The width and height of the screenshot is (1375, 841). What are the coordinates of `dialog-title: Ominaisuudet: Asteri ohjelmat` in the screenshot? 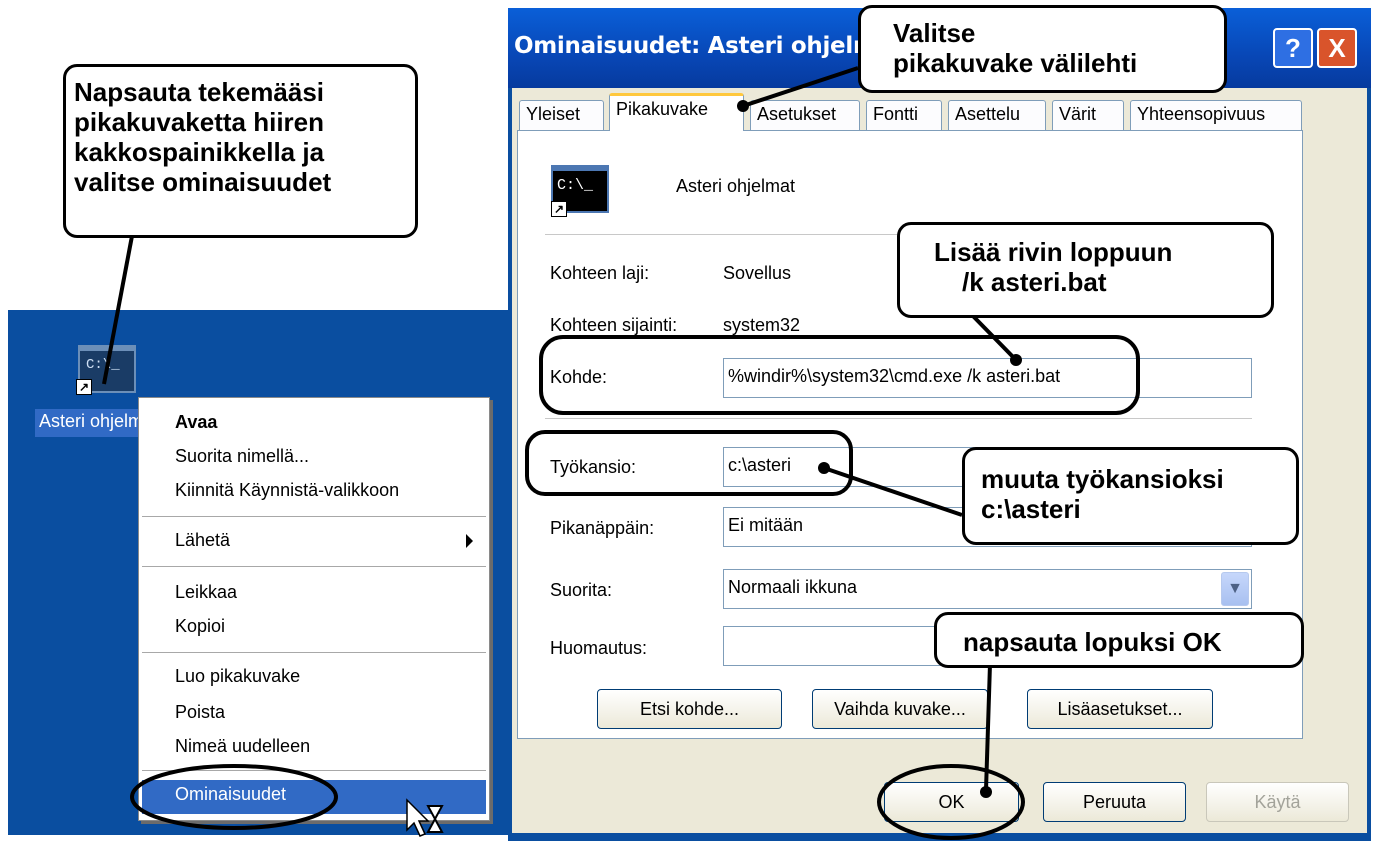 It's located at (708, 46).